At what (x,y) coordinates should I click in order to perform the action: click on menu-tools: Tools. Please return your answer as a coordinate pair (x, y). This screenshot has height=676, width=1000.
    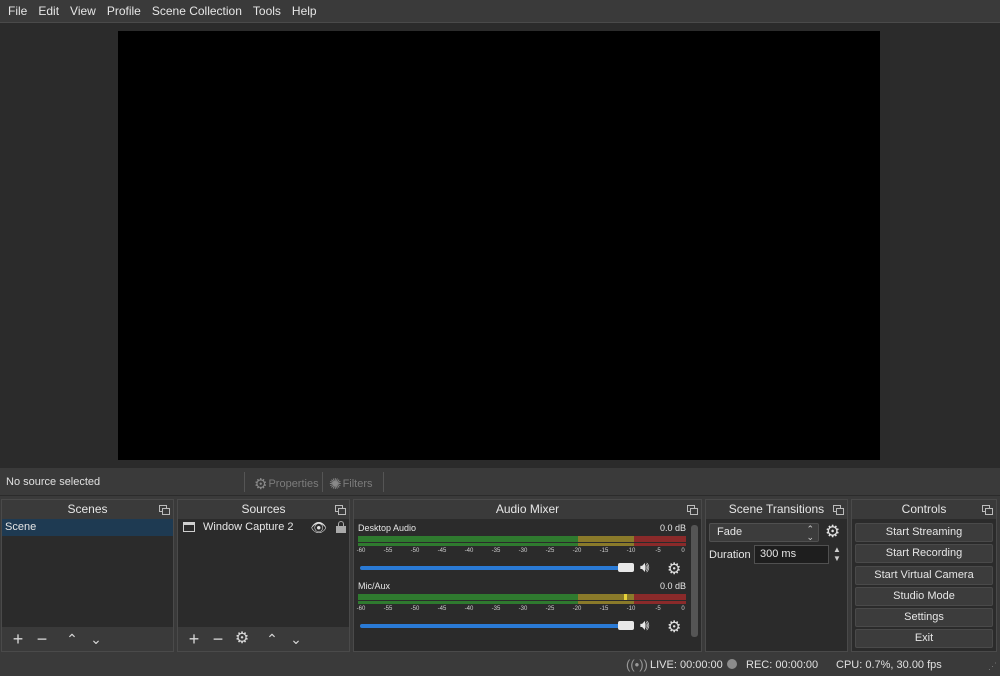
    Looking at the image, I should click on (267, 11).